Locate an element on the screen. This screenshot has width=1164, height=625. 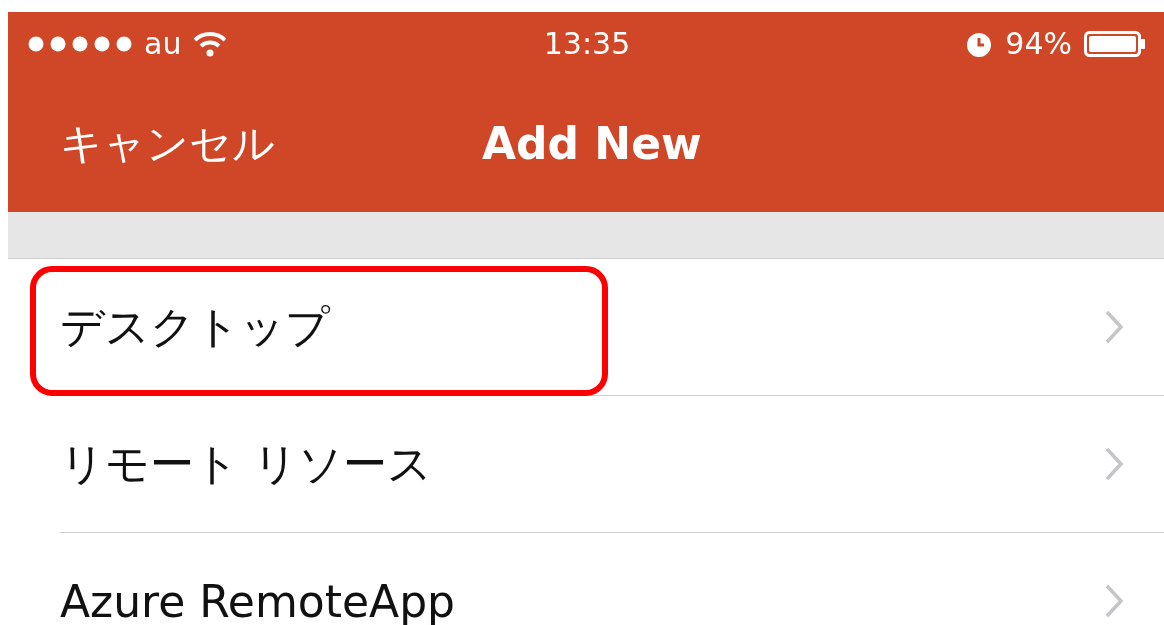
carrier-name: au is located at coordinates (163, 43).